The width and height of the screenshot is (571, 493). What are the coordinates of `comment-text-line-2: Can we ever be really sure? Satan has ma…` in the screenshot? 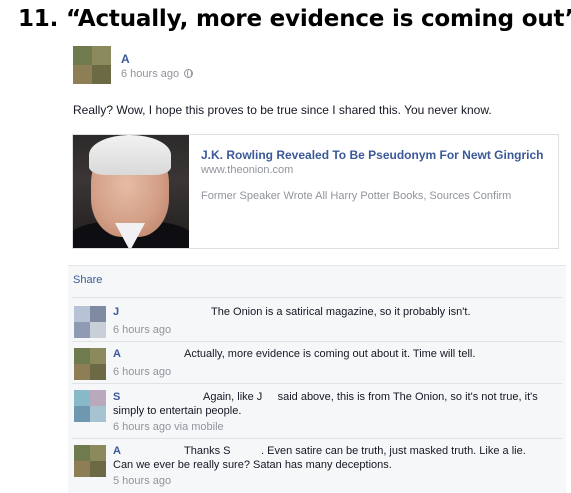 It's located at (252, 465).